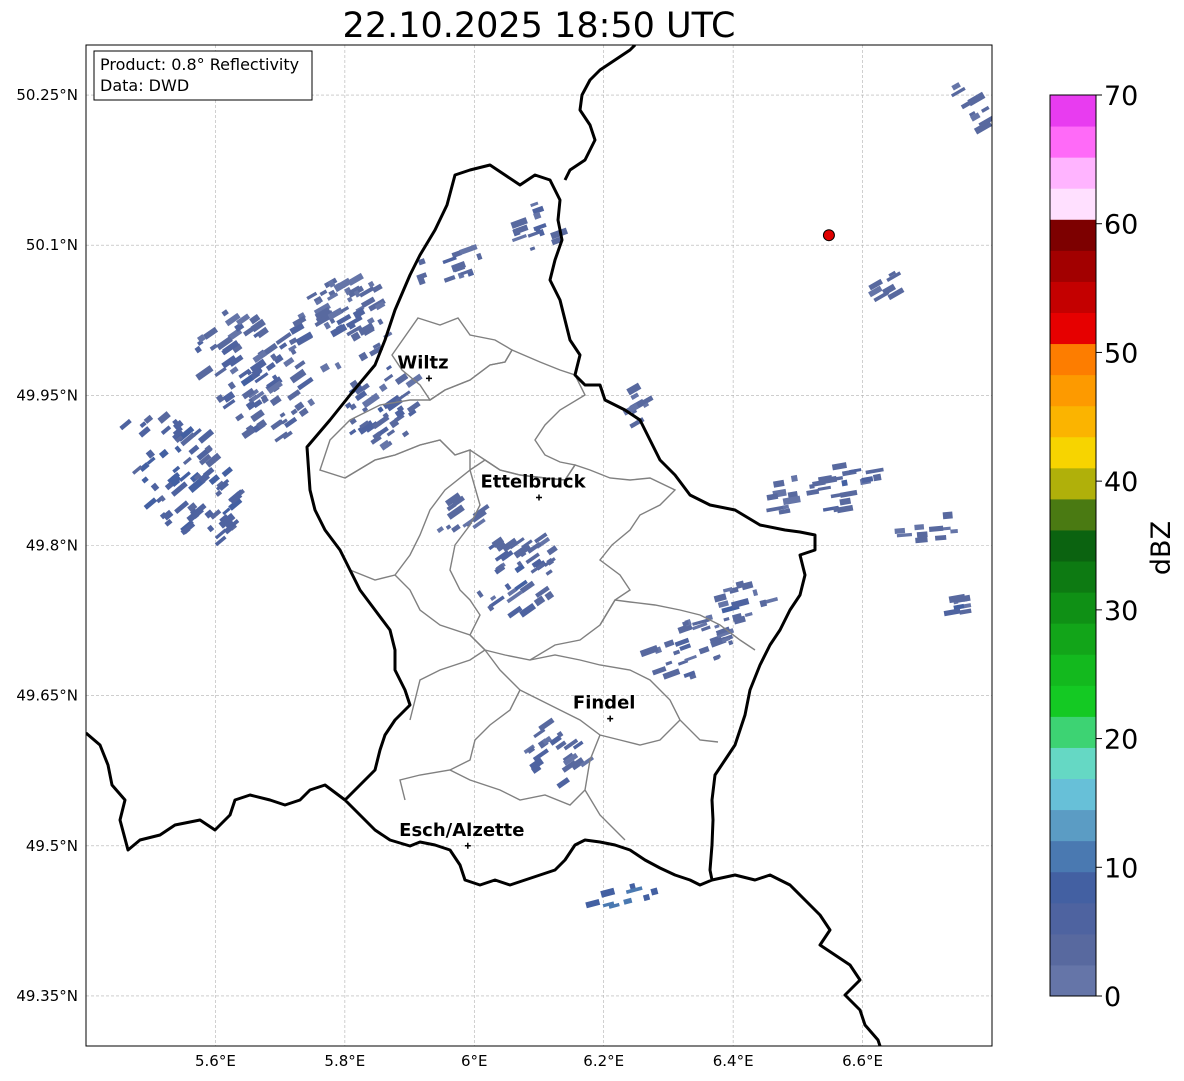 The height and width of the screenshot is (1081, 1184). Describe the element at coordinates (604, 703) in the screenshot. I see `city-label: Findel` at that location.